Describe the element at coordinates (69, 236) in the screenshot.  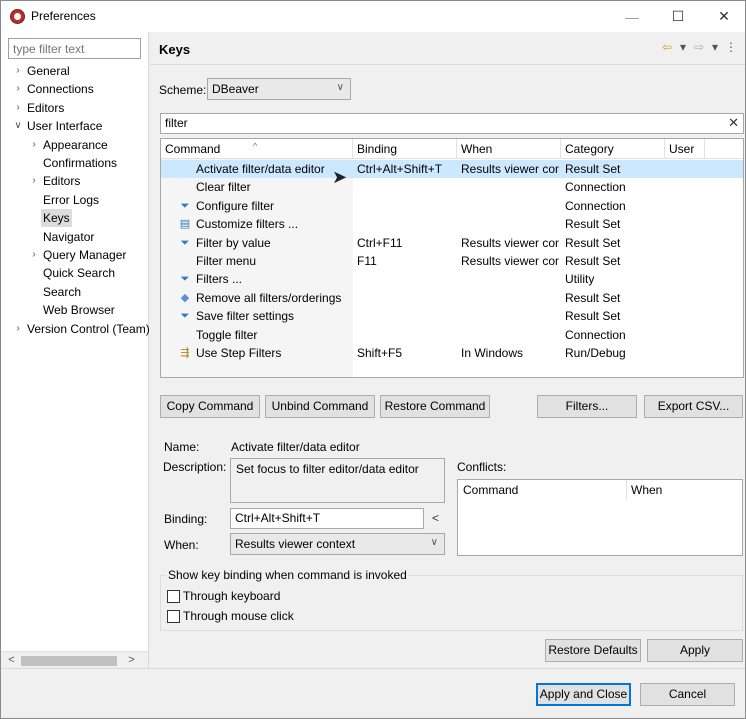
I see `sidebar-item-label: Navigator` at that location.